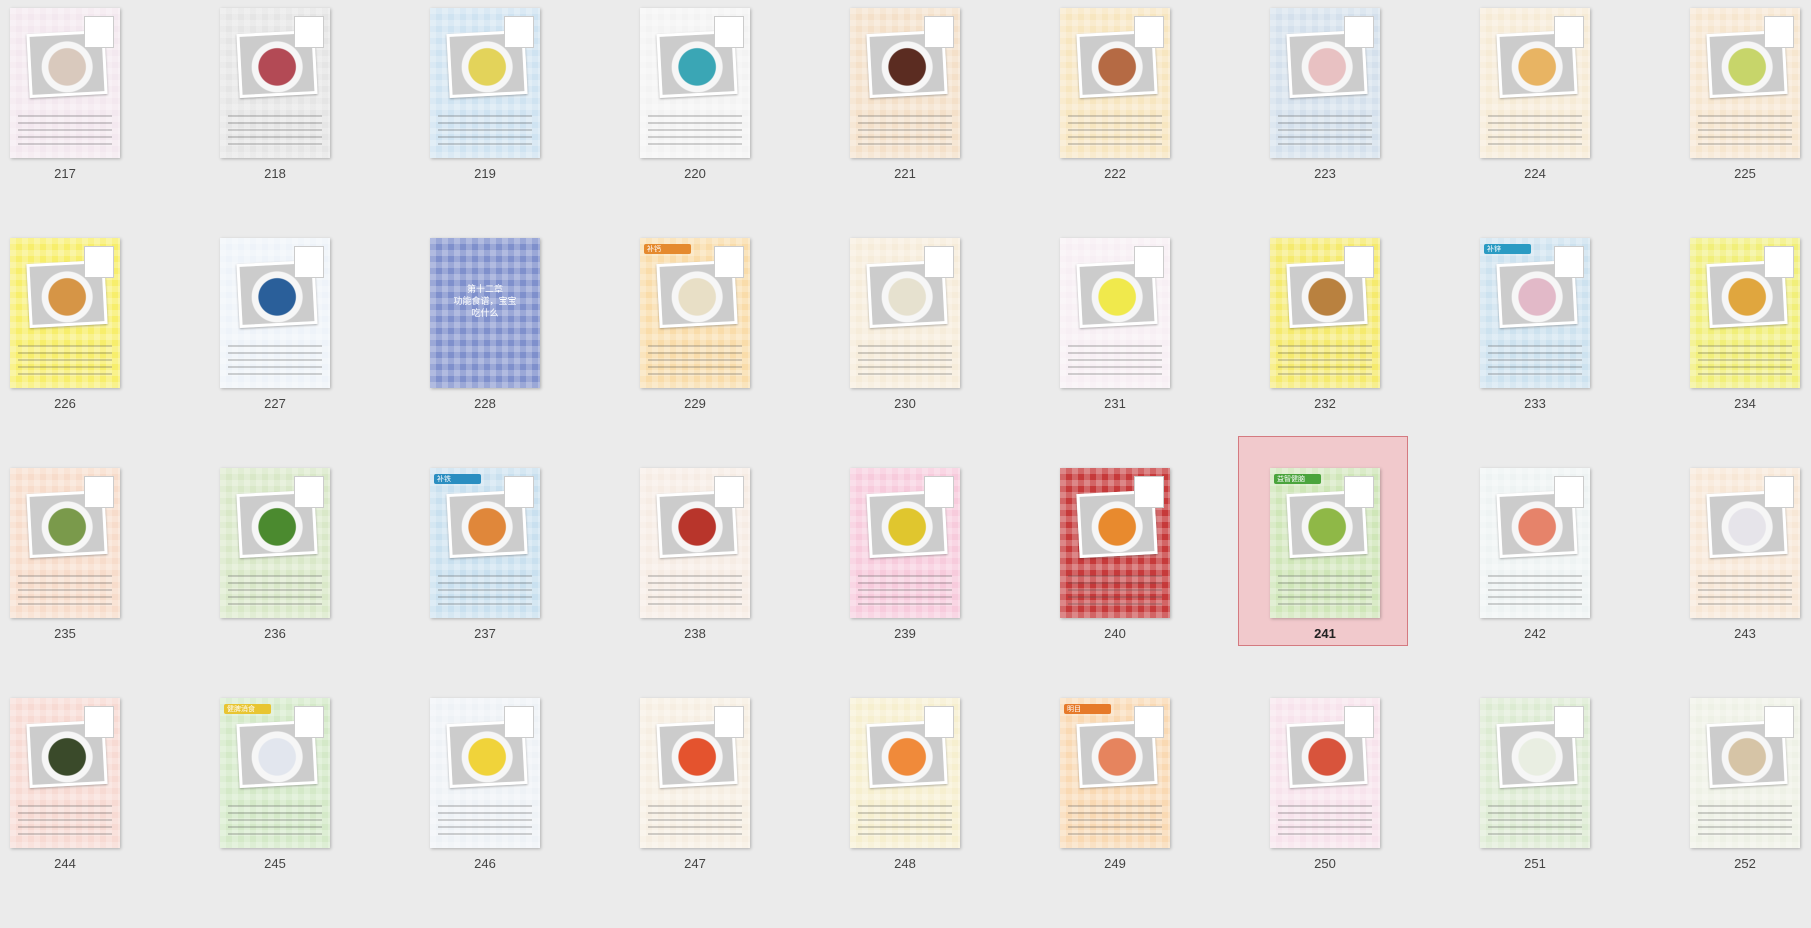 The width and height of the screenshot is (1811, 928). What do you see at coordinates (275, 633) in the screenshot?
I see `page-number-label: 236` at bounding box center [275, 633].